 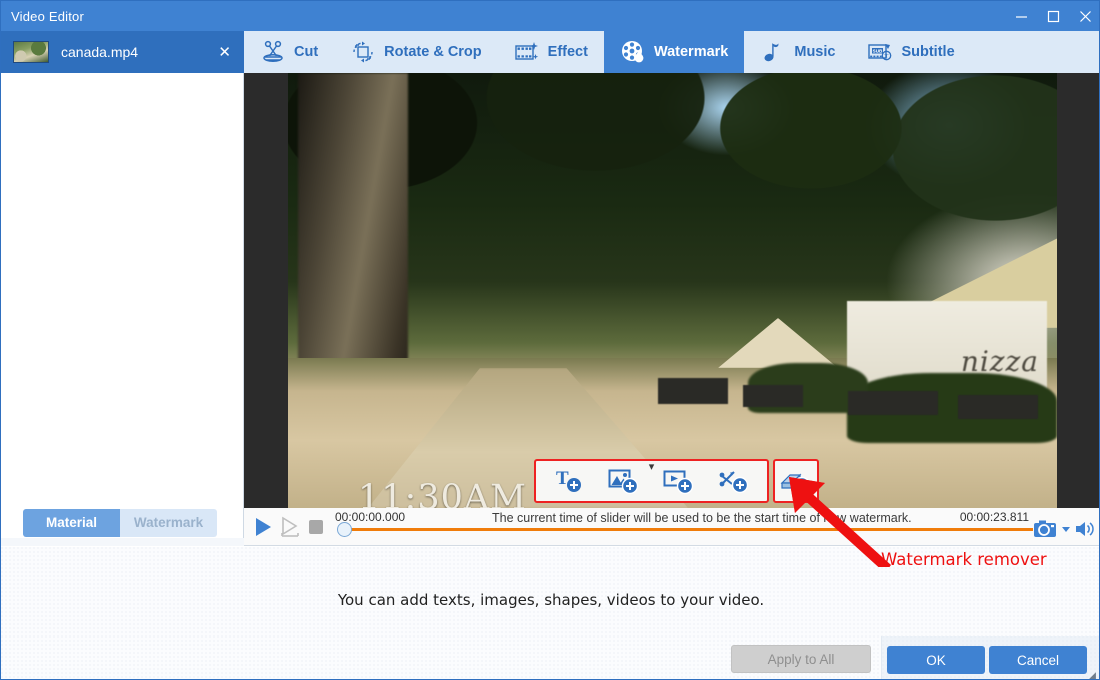 What do you see at coordinates (1085, 529) in the screenshot?
I see `volume-icon` at bounding box center [1085, 529].